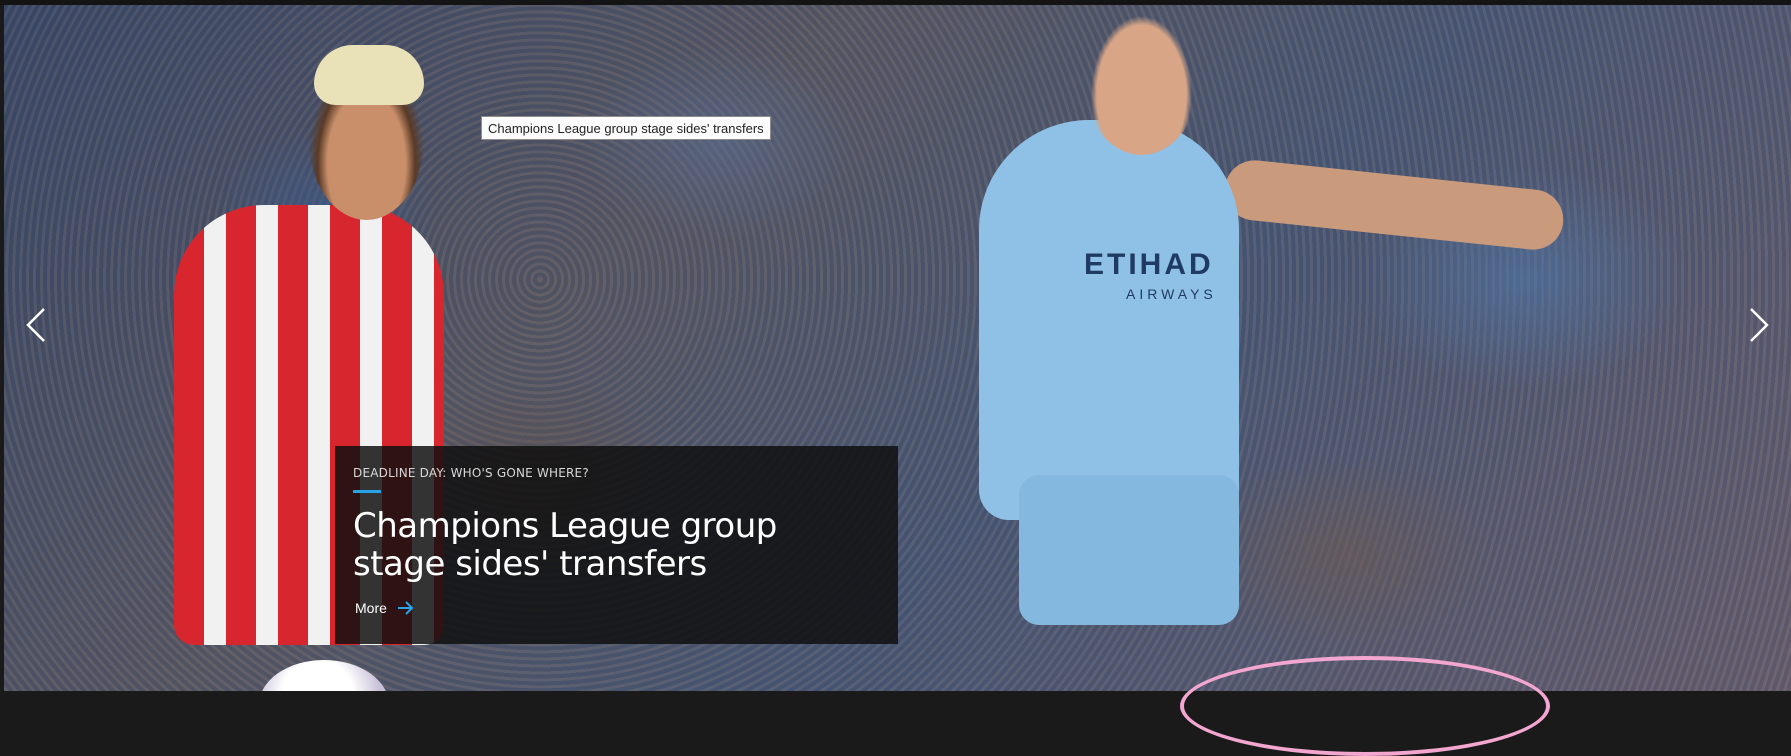 Image resolution: width=1791 pixels, height=756 pixels. What do you see at coordinates (471, 473) in the screenshot?
I see `caption-kicker: Deadline Day: Who's gone where?` at bounding box center [471, 473].